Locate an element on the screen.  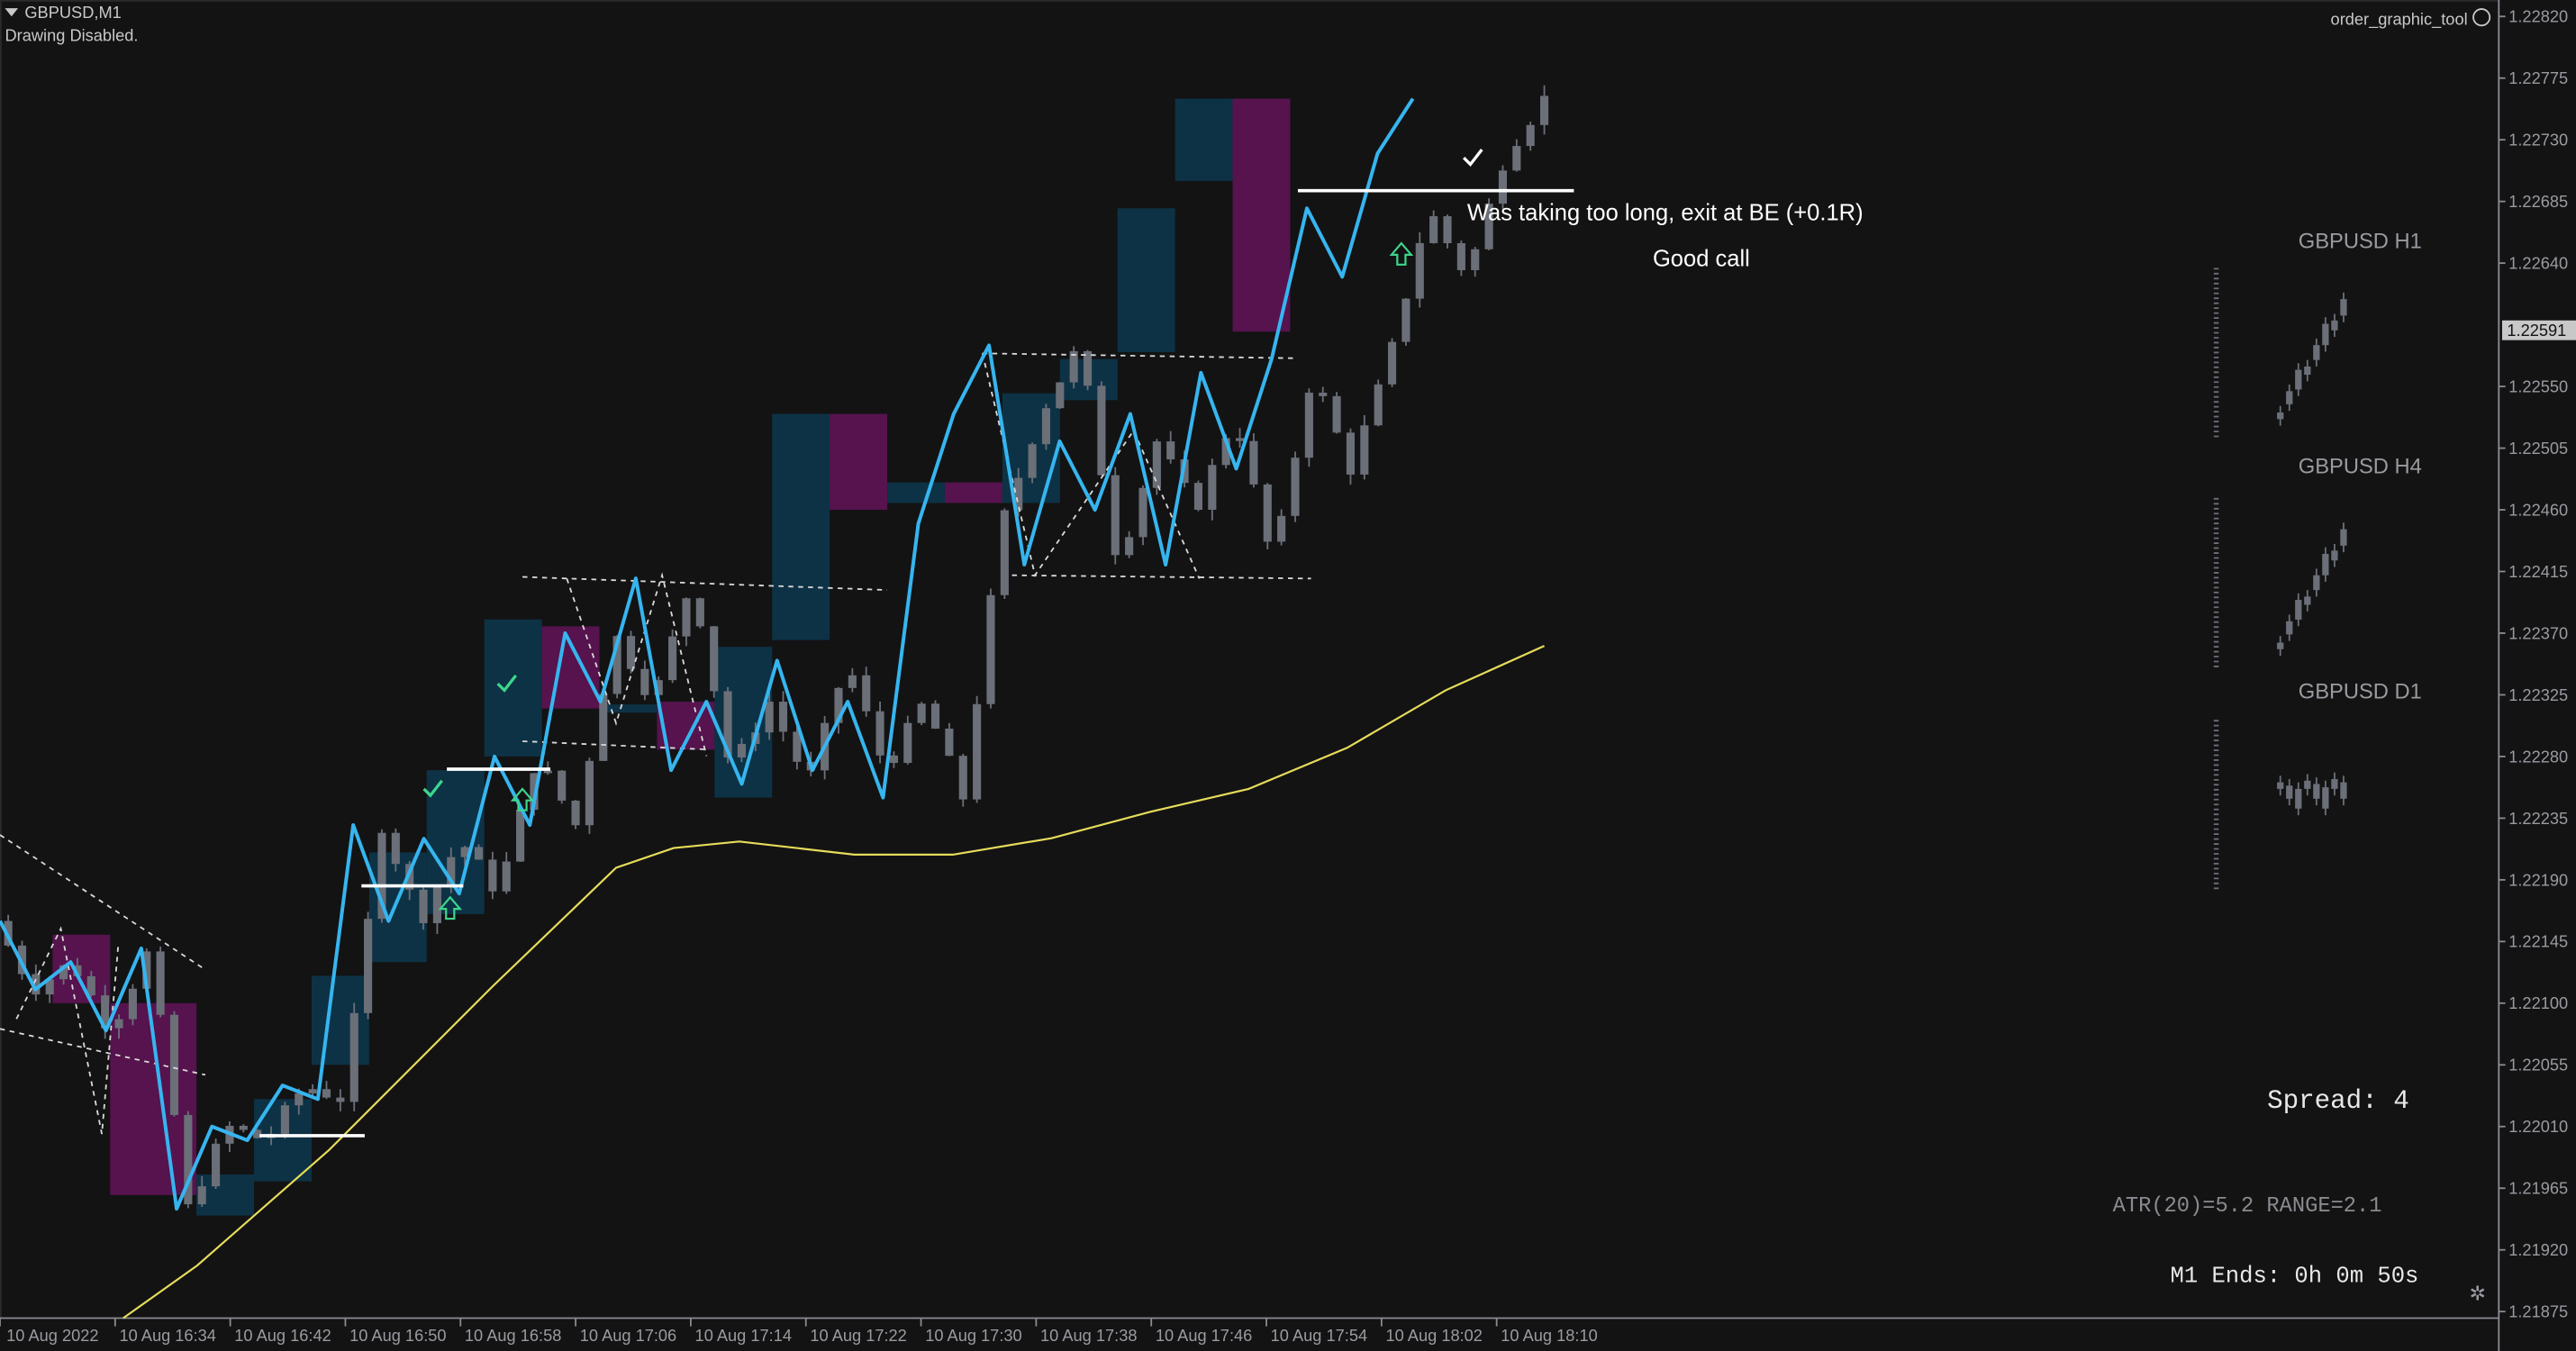
time-axis-label: 10 Aug 16:50 is located at coordinates (397, 1335).